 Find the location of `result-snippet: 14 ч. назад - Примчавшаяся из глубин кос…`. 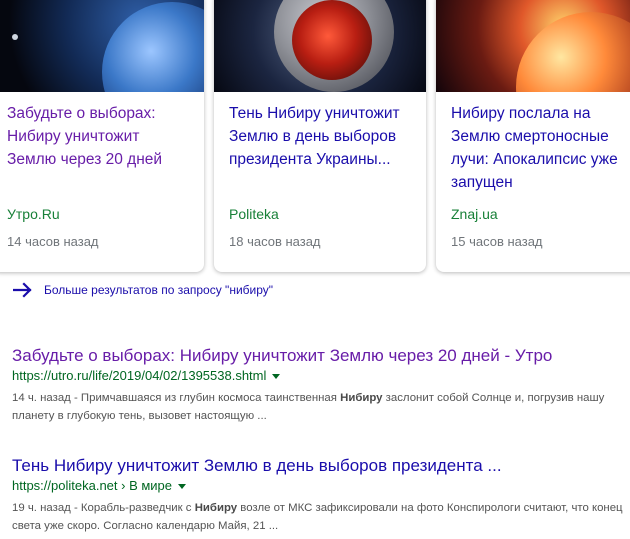

result-snippet: 14 ч. назад - Примчавшаяся из глубин кос… is located at coordinates (319, 407).